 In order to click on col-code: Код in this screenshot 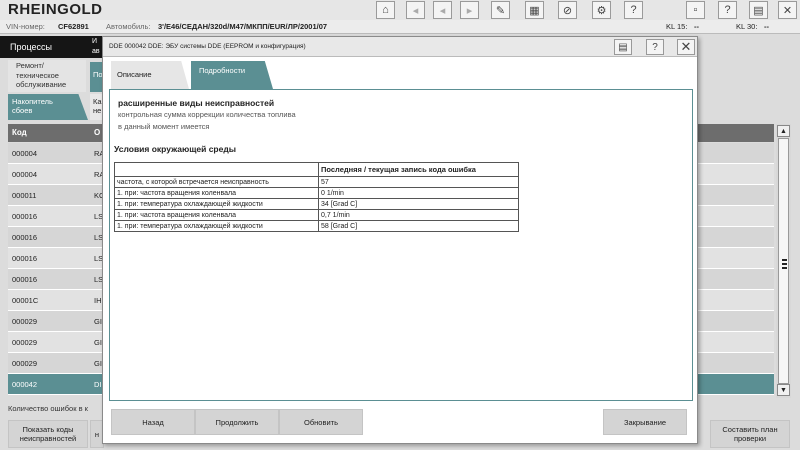, I will do `click(19, 132)`.